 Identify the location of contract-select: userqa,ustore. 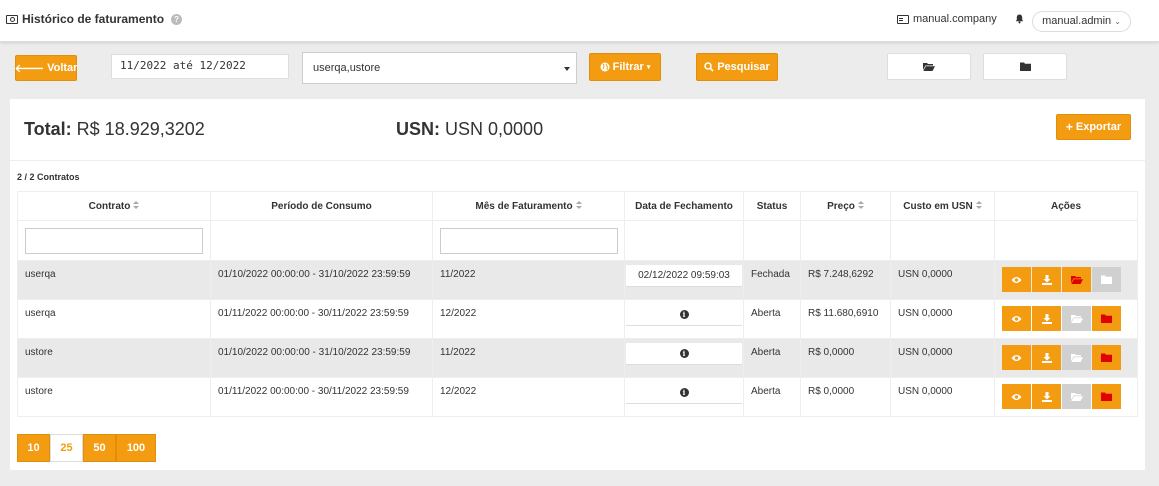
(439, 68).